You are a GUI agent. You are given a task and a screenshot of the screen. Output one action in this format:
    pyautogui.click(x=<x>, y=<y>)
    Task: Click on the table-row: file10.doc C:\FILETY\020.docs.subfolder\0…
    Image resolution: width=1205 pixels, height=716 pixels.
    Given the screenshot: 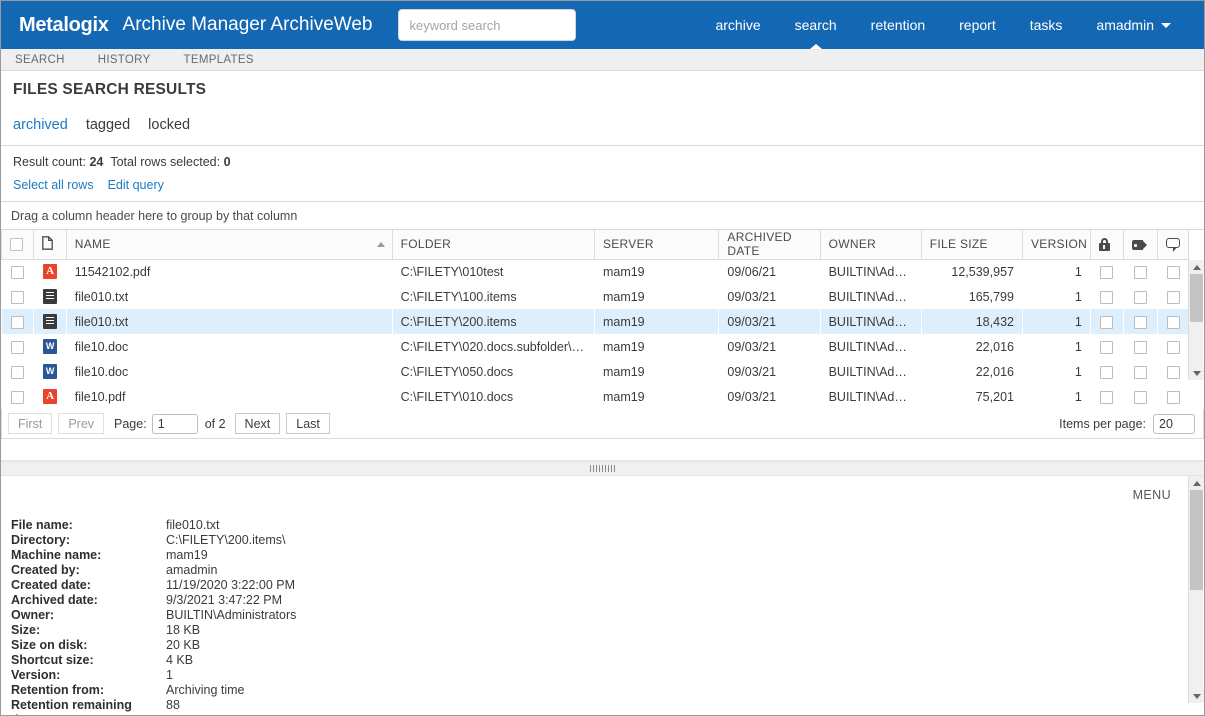 What is the action you would take?
    pyautogui.click(x=595, y=346)
    